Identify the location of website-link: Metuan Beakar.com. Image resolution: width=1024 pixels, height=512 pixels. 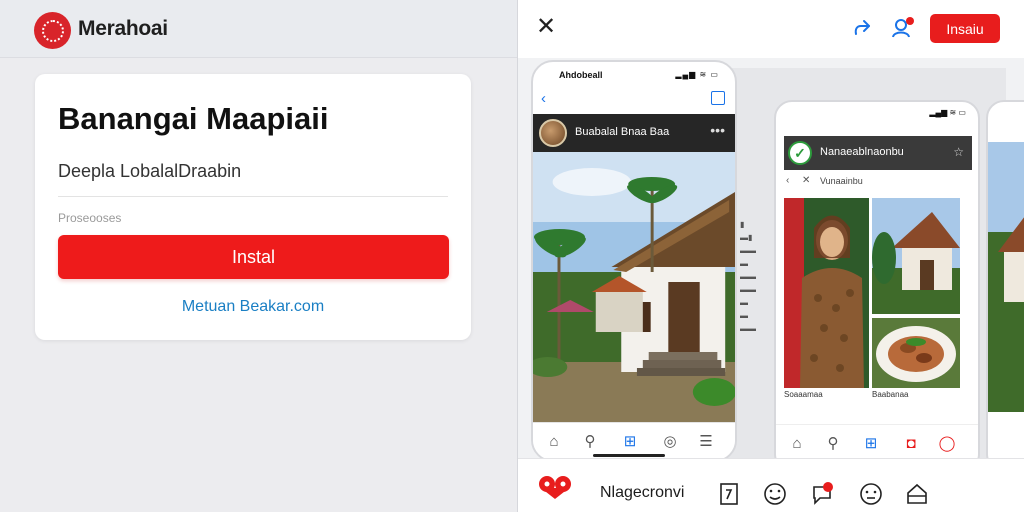
(253, 307).